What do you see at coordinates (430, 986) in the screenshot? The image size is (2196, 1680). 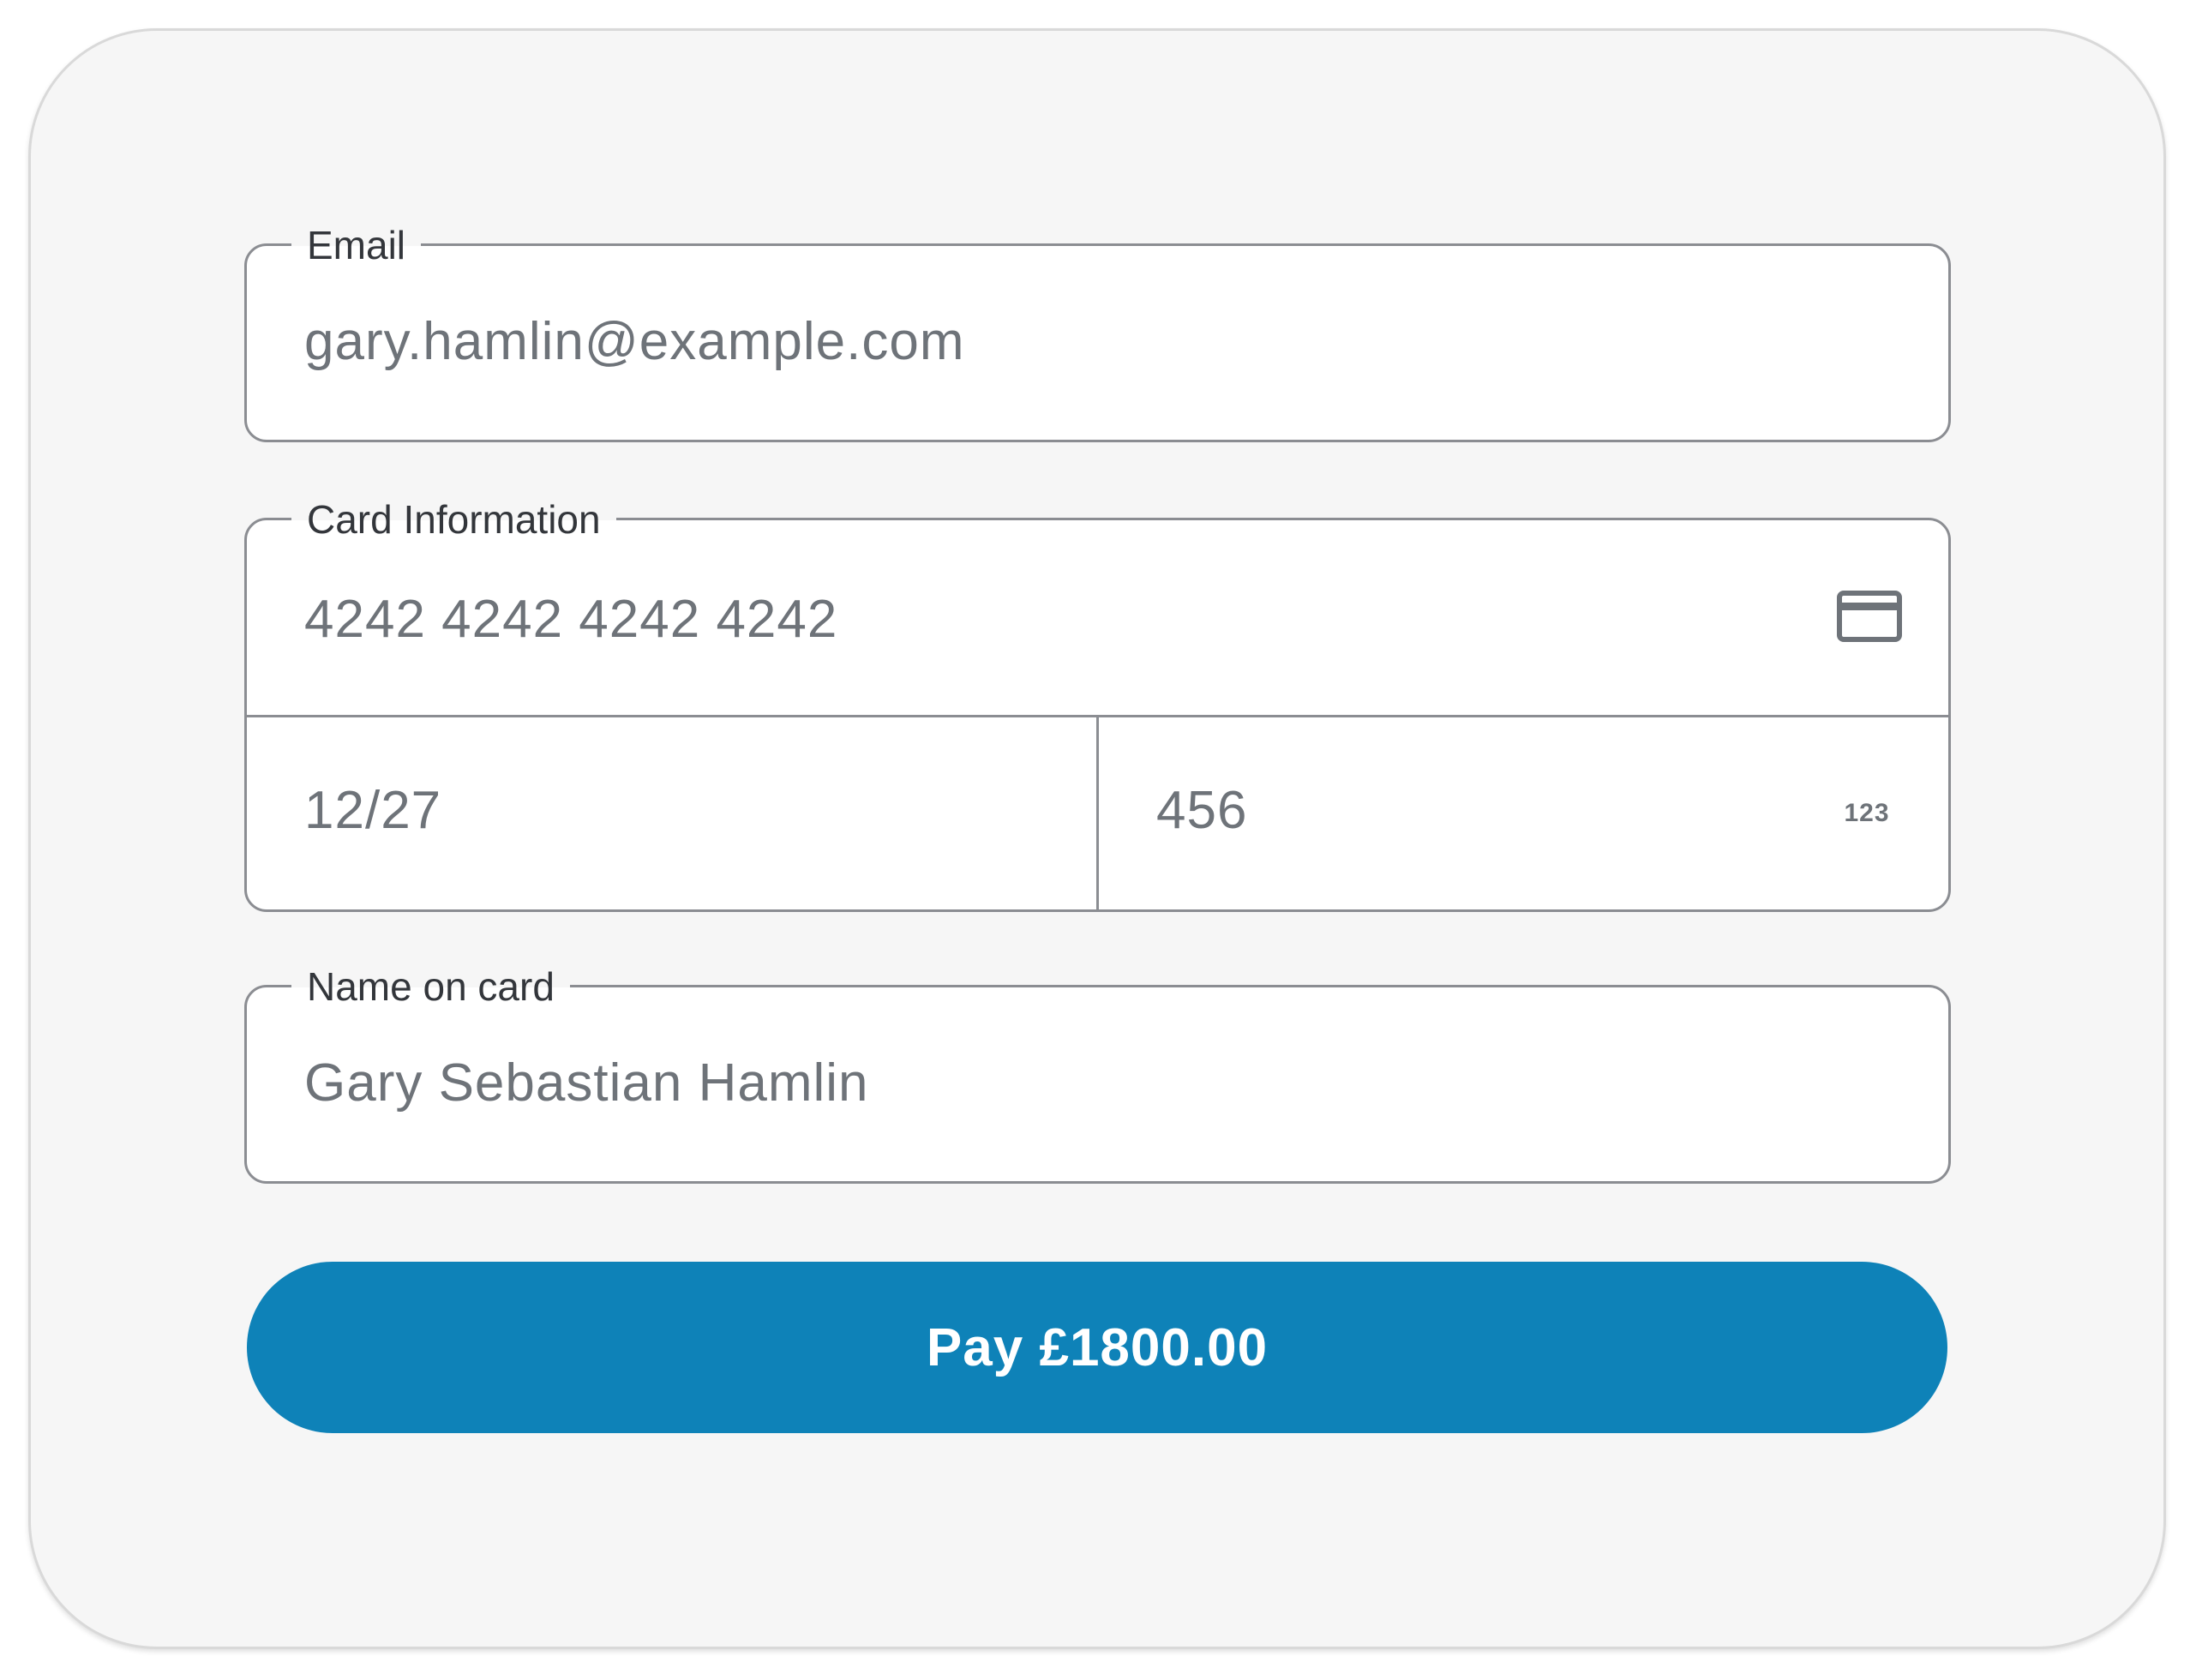 I see `name-on-card-label: Name on card` at bounding box center [430, 986].